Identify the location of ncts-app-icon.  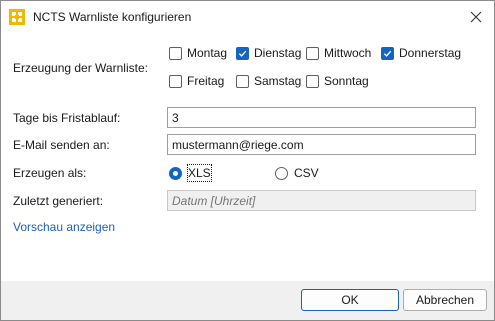
(17, 17).